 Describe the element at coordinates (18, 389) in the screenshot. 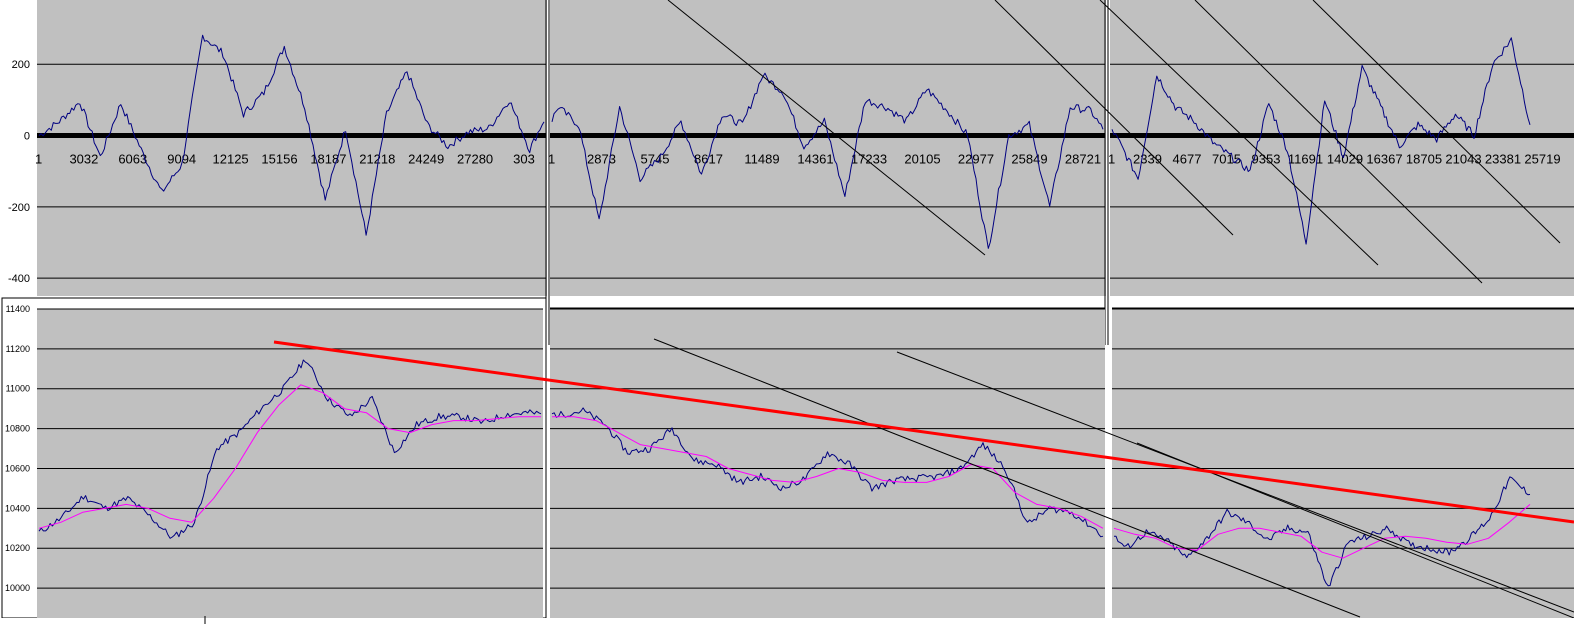

I see `bottom-ytick-label: 11000` at that location.